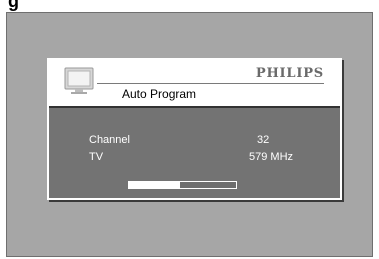 This screenshot has width=379, height=259. I want to click on cropped-heading-text: g, so click(14, 5).